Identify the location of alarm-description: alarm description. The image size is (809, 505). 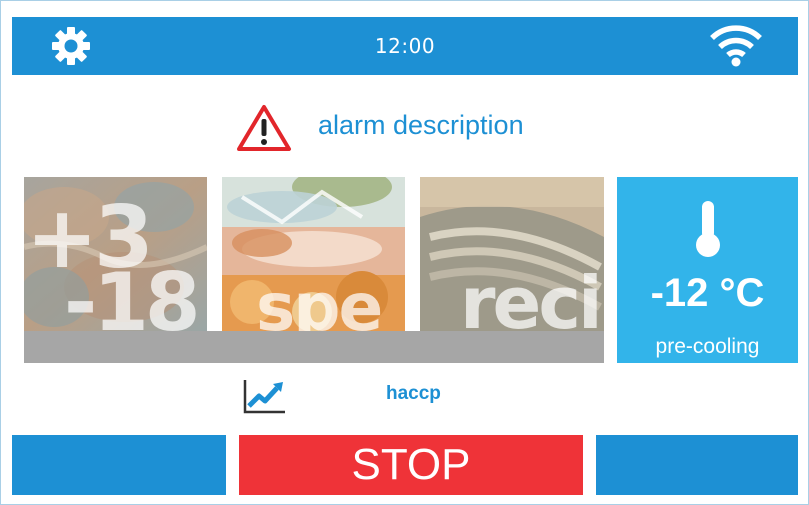
(421, 125).